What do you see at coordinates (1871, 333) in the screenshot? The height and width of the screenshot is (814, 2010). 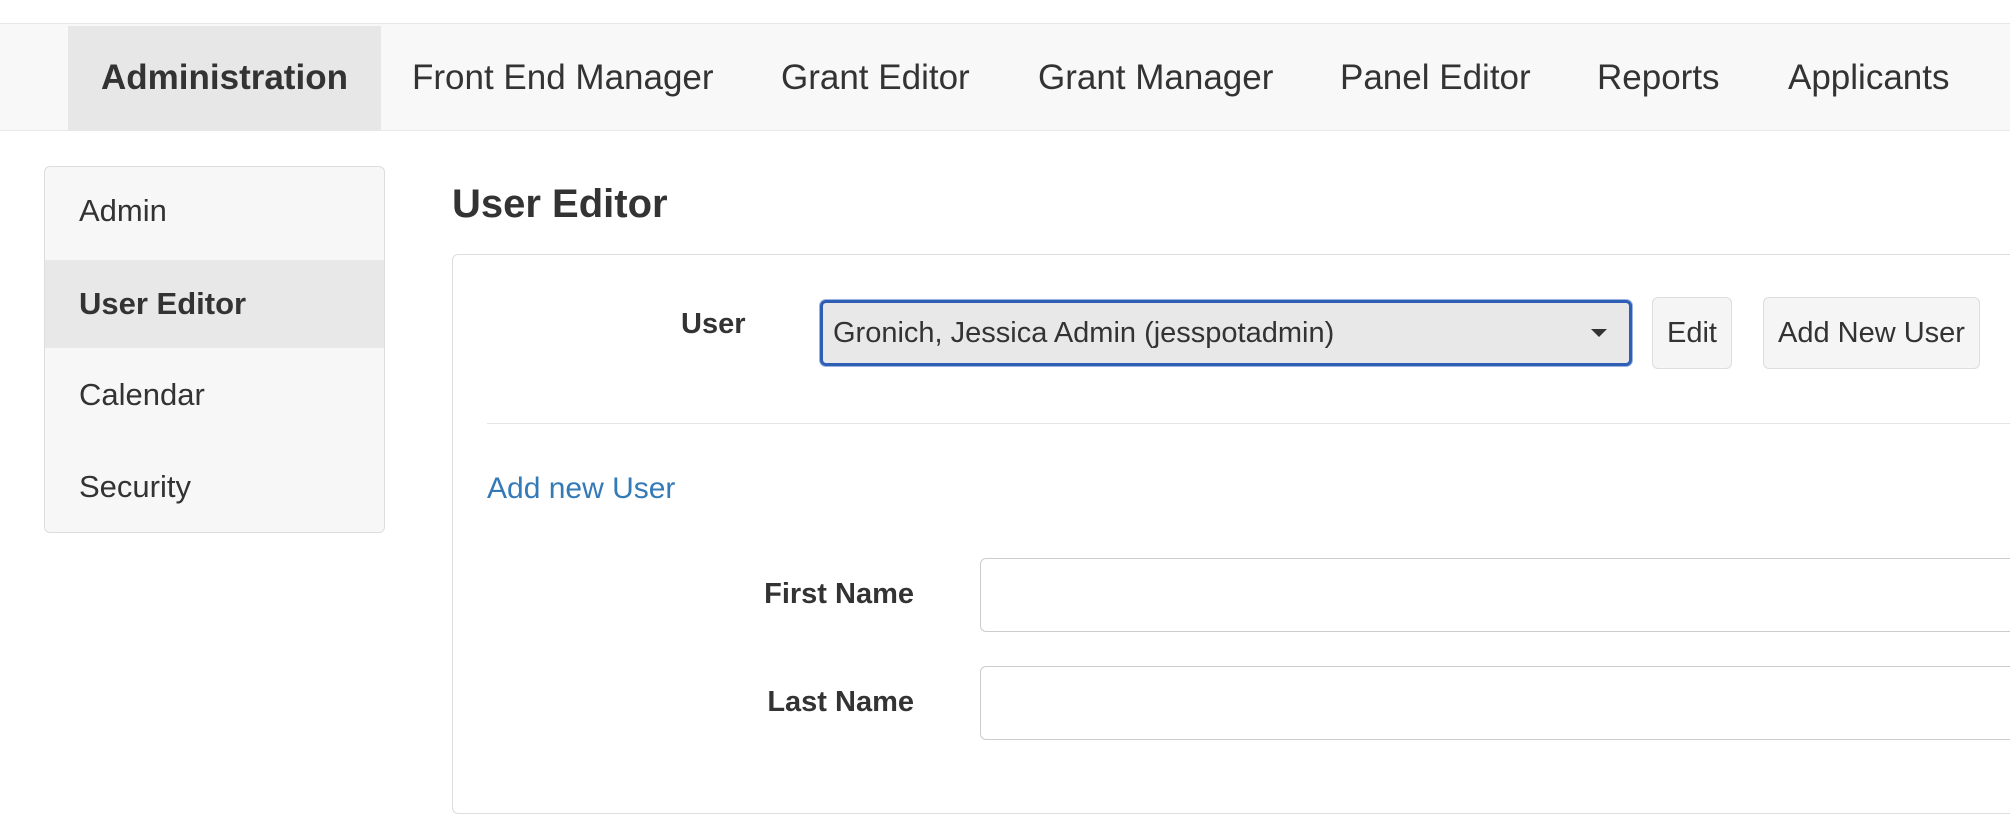 I see `add-new-user-button: Add New User` at bounding box center [1871, 333].